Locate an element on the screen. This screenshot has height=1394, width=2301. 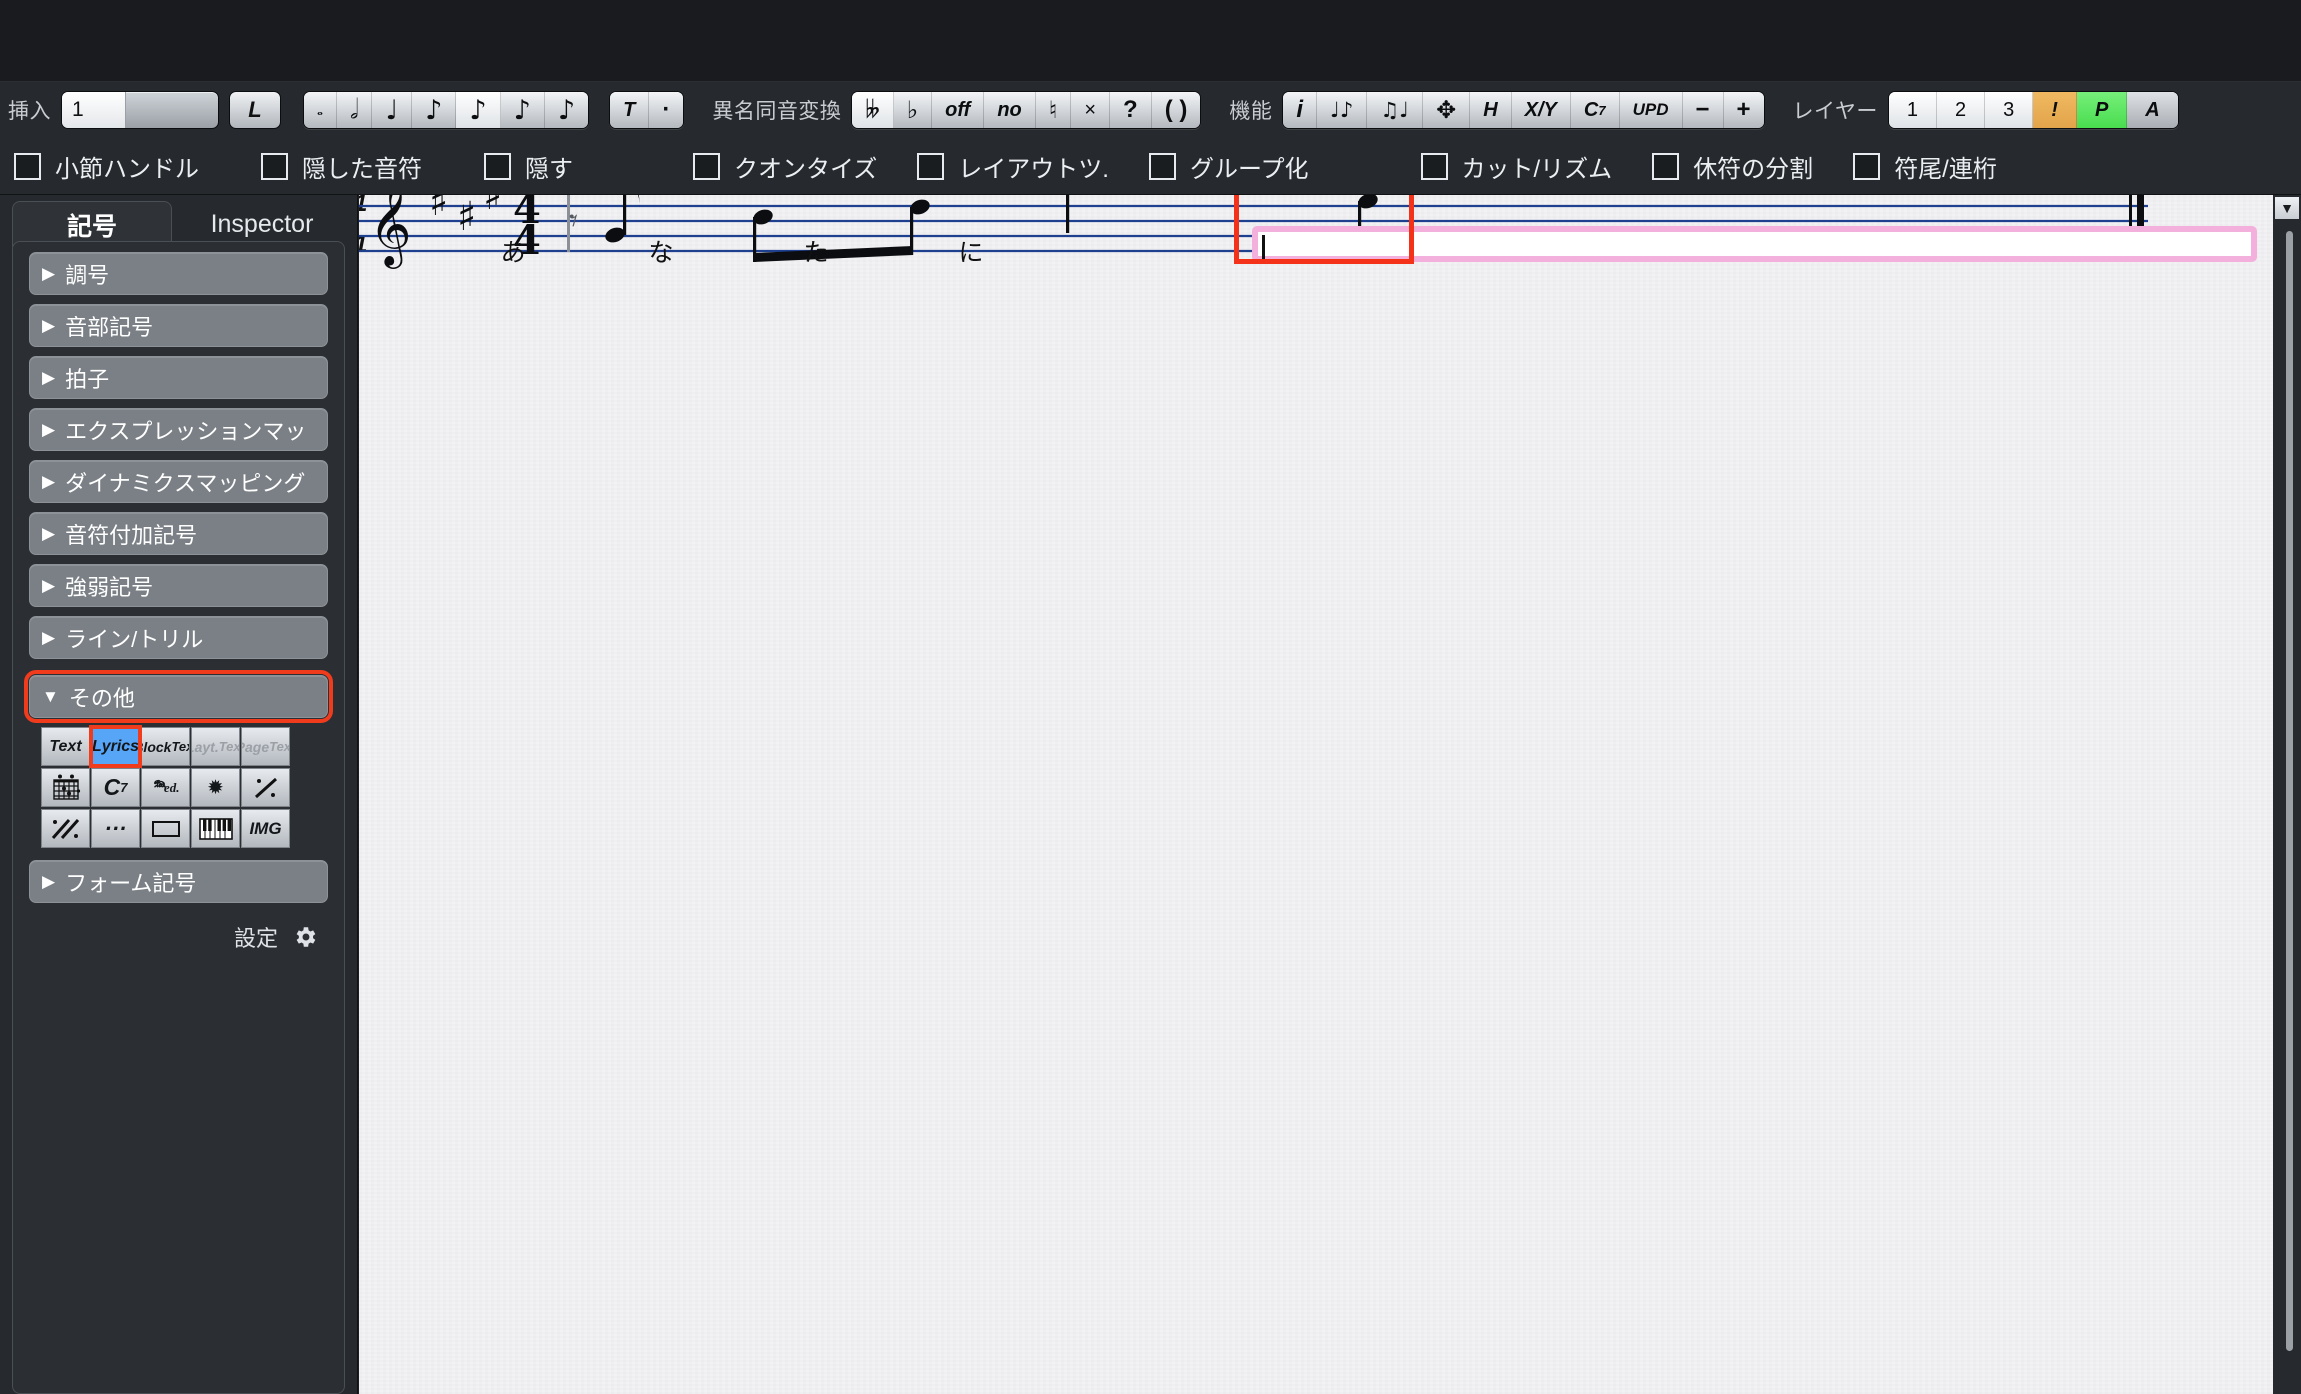
grouping-checkbox is located at coordinates (1162, 166).